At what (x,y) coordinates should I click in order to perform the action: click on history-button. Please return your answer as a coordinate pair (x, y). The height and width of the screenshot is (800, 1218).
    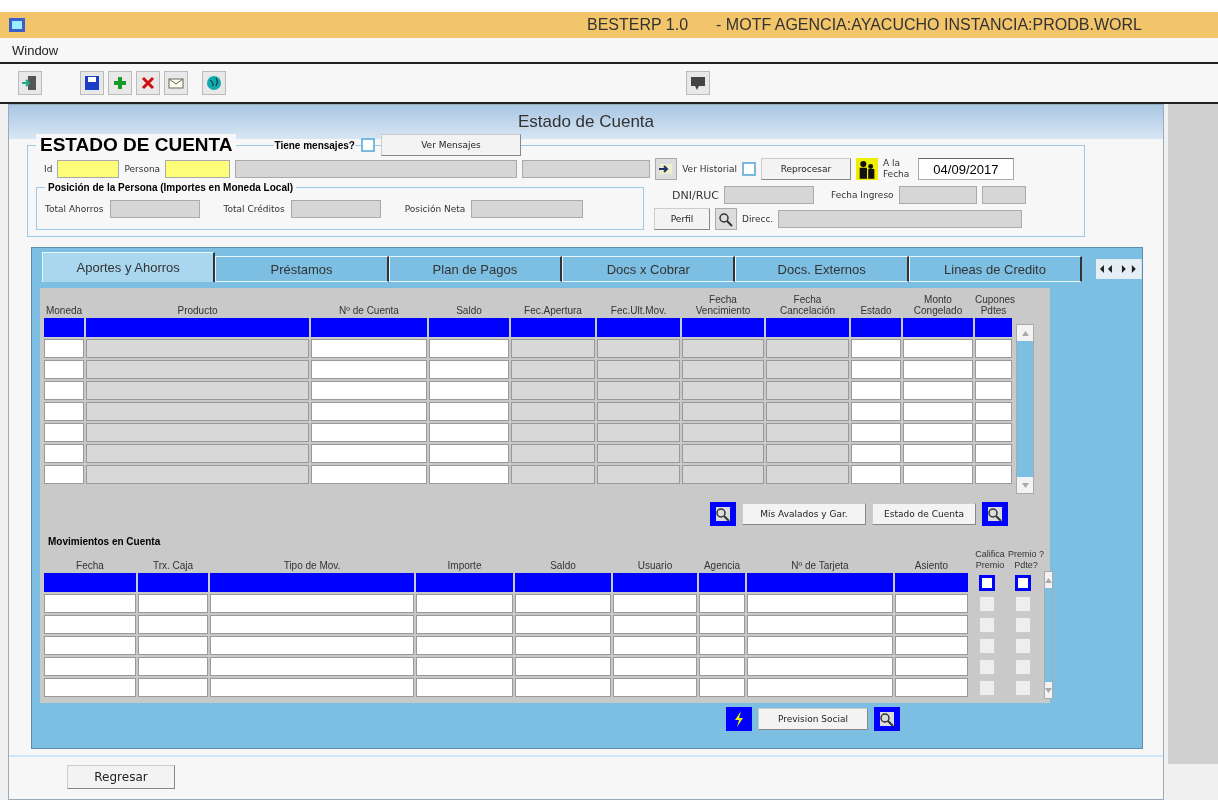
    Looking at the image, I should click on (666, 169).